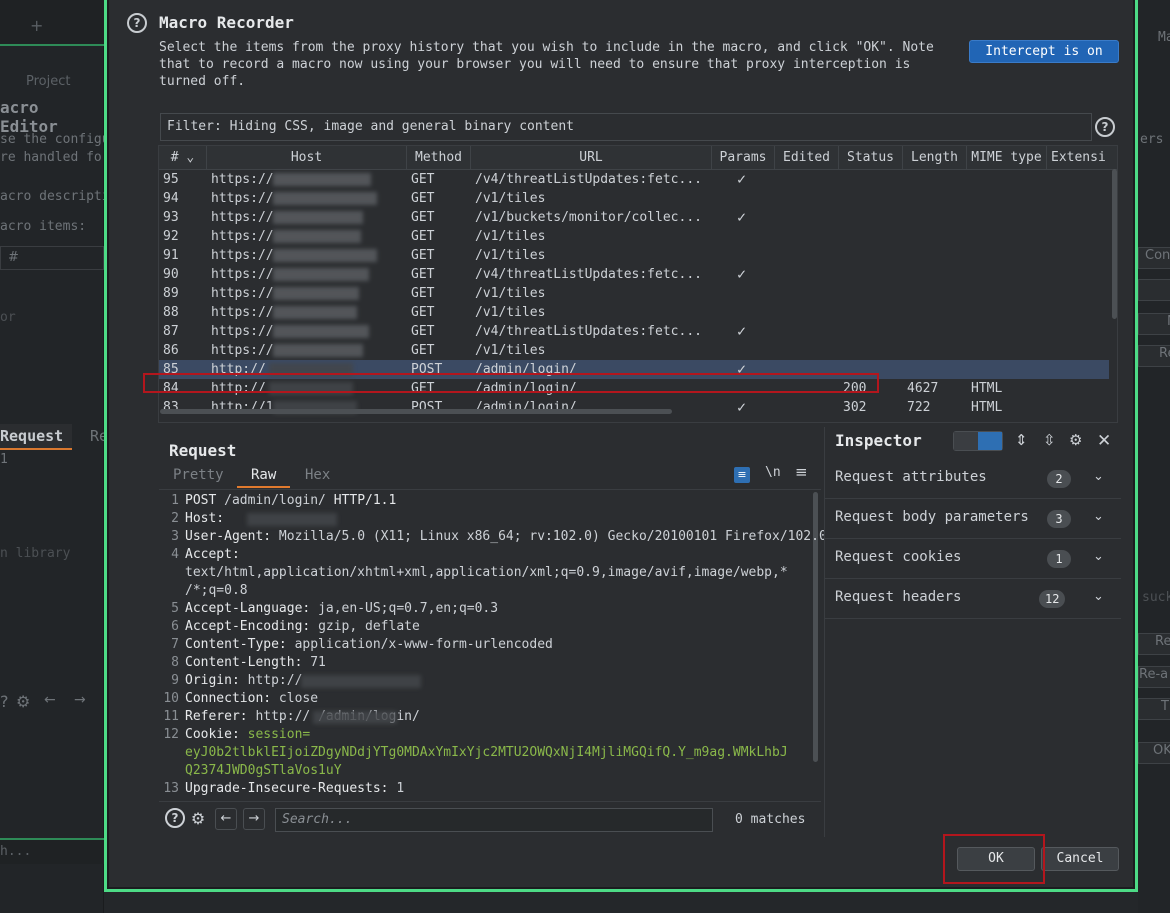 The width and height of the screenshot is (1170, 913). I want to click on column-header-url: URL, so click(591, 158).